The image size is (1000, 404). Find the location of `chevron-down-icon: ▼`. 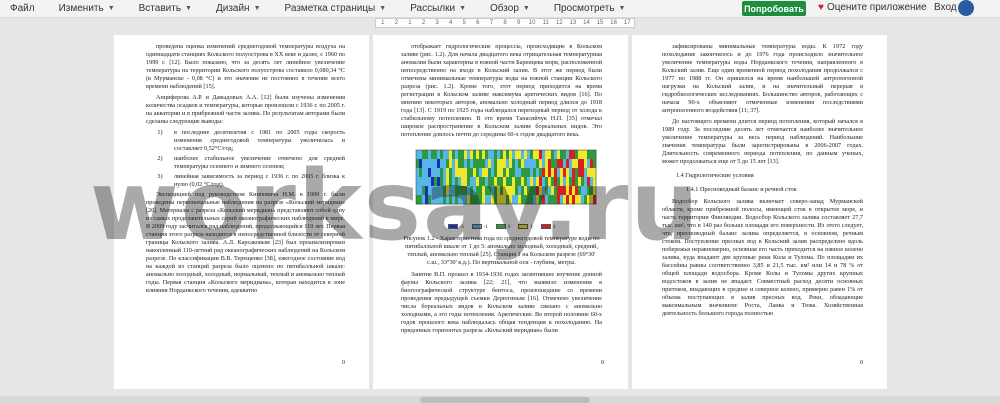

chevron-down-icon: ▼ is located at coordinates (257, 8).